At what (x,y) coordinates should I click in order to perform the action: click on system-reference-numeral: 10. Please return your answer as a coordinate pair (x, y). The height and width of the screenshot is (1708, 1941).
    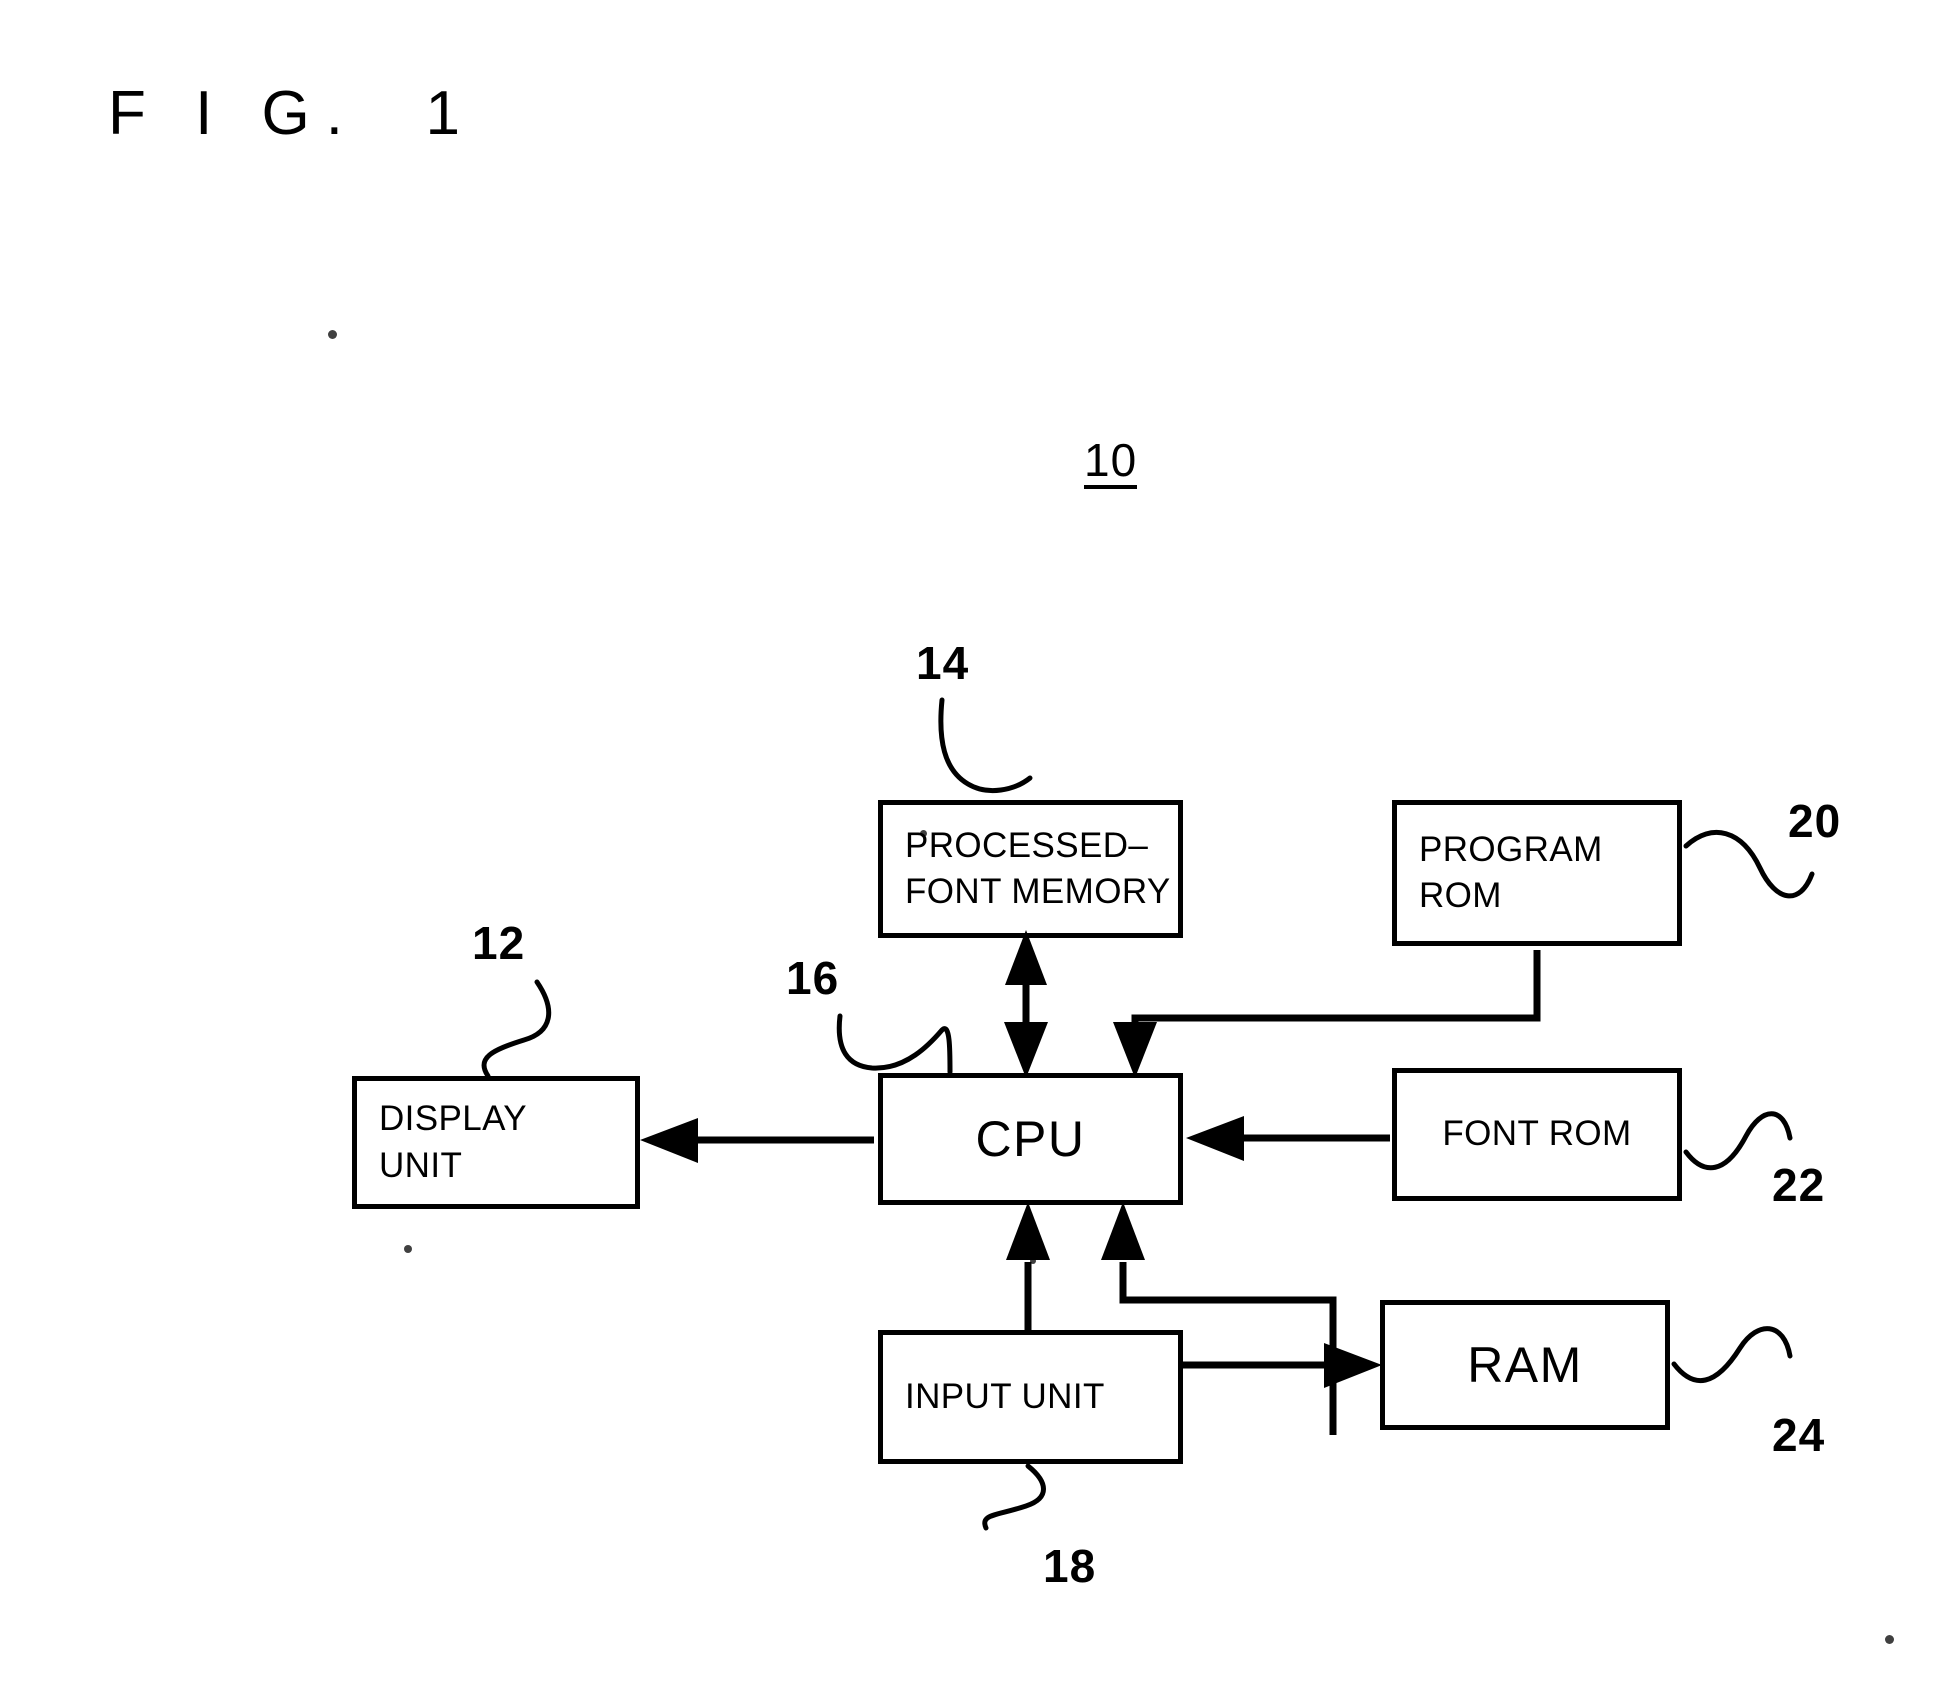
    Looking at the image, I should click on (1111, 463).